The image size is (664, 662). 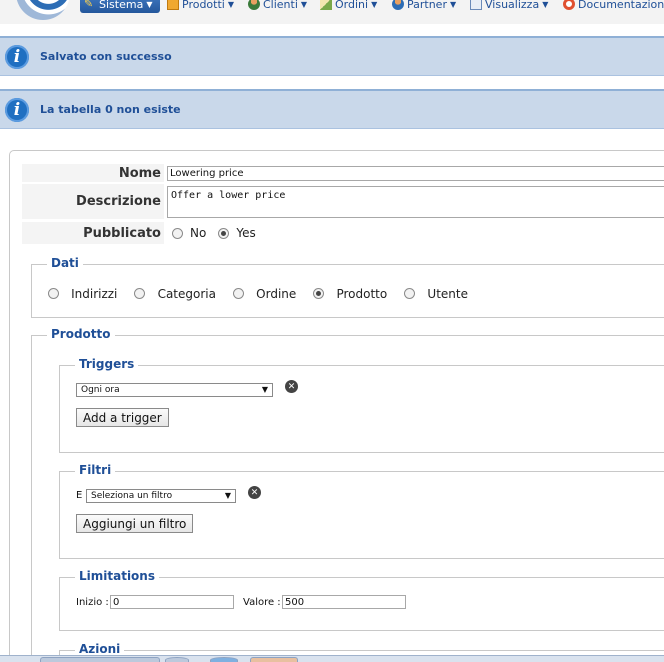 I want to click on trigger-select-value: Ogni ora, so click(x=100, y=390).